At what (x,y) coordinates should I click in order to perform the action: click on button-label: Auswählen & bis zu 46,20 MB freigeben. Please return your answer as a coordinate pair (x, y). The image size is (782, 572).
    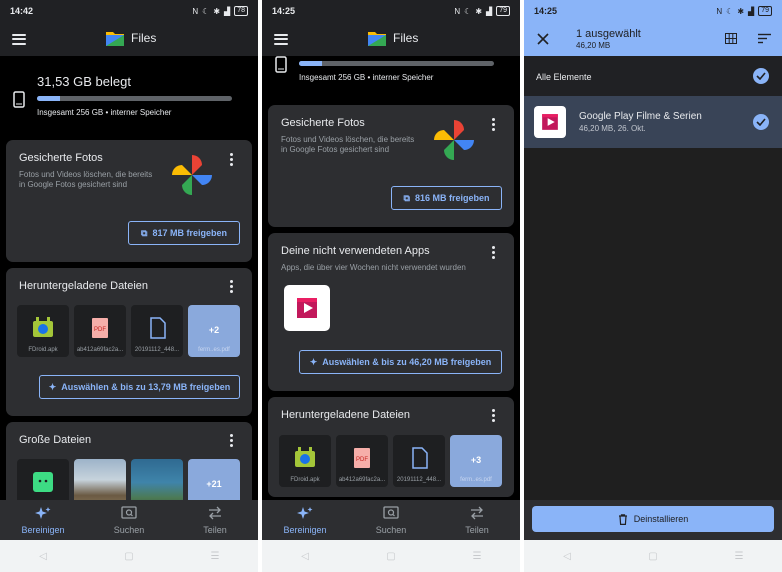
    Looking at the image, I should click on (407, 362).